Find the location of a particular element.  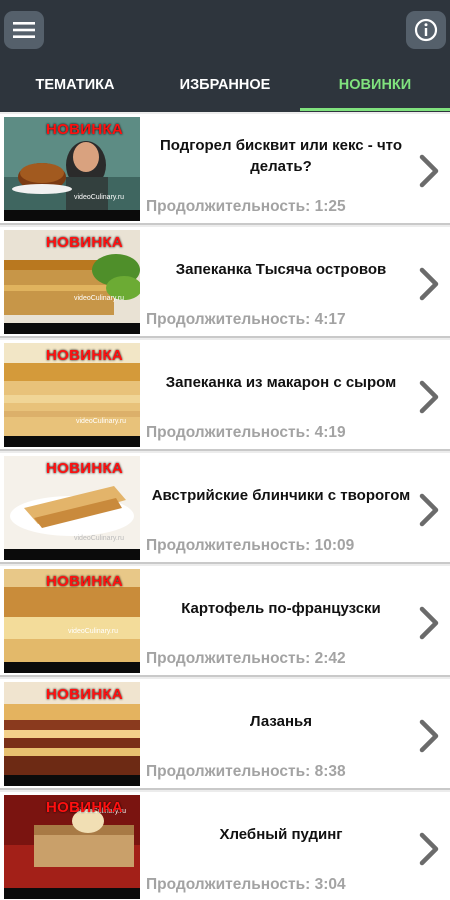

hamburger-menu-icon is located at coordinates (24, 30).